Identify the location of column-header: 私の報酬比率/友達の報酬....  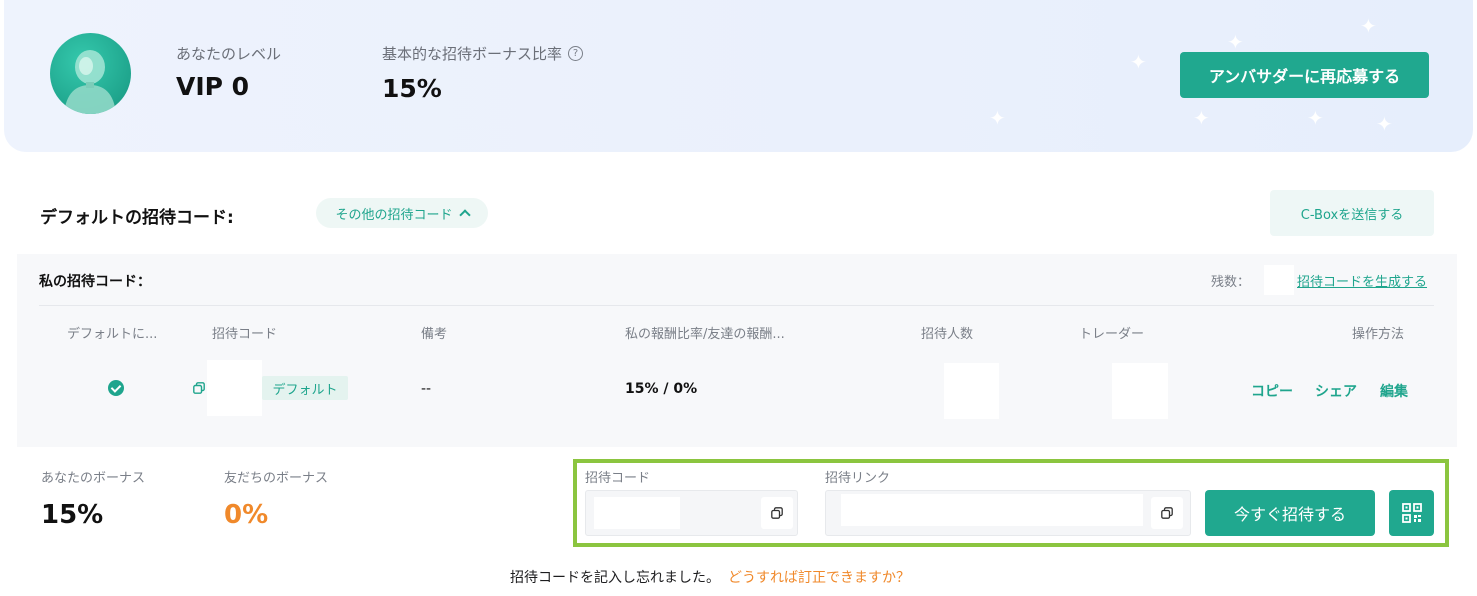
(705, 334).